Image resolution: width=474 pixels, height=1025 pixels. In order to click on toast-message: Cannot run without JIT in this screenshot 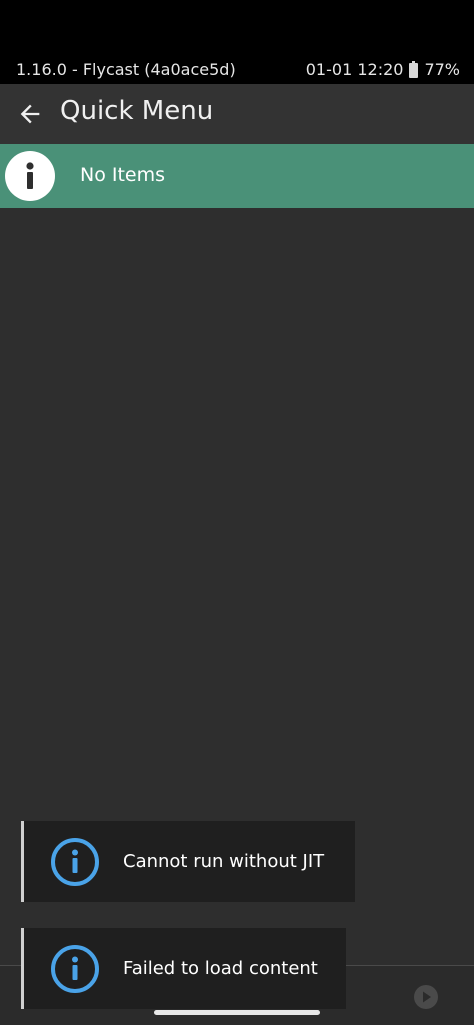, I will do `click(224, 861)`.